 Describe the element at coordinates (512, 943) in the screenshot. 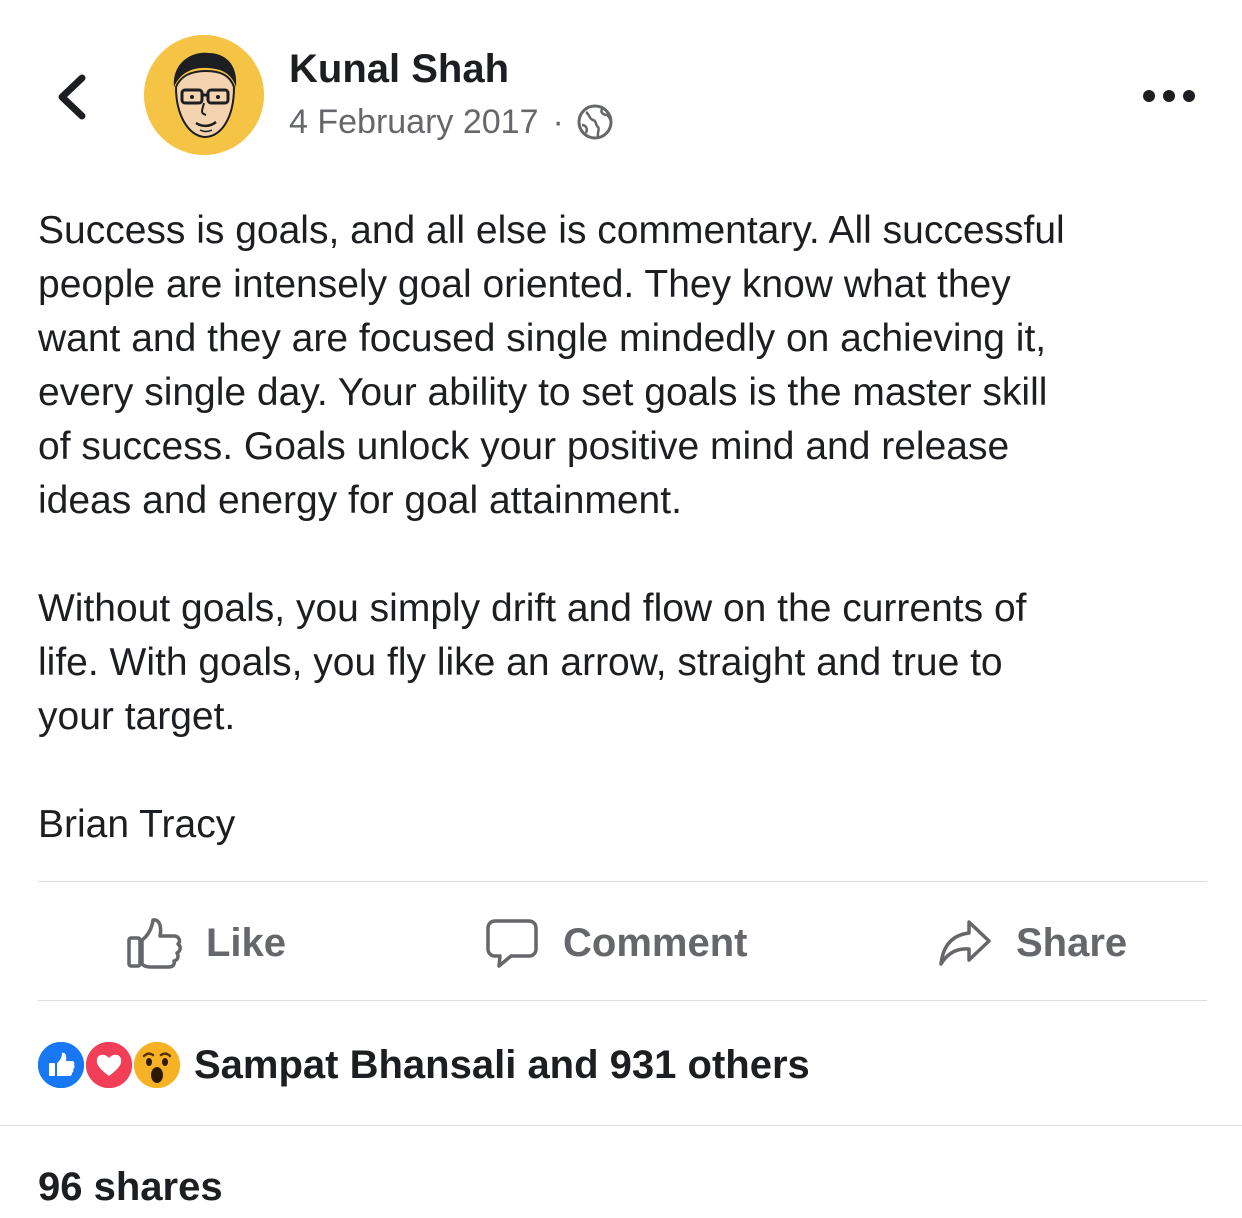

I see `comment-bubble-icon` at that location.